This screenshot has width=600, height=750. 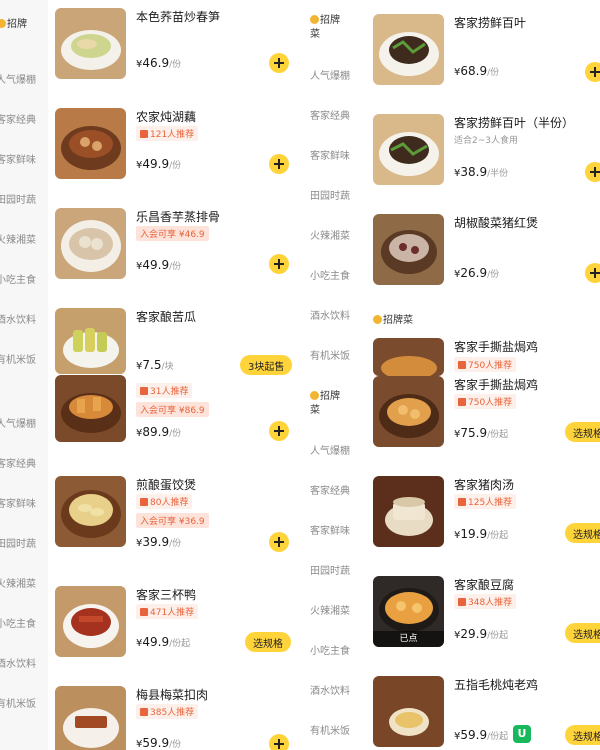 What do you see at coordinates (486, 54) in the screenshot?
I see `menu-item: 客家捞鲜百叶 ¥68.9/份` at bounding box center [486, 54].